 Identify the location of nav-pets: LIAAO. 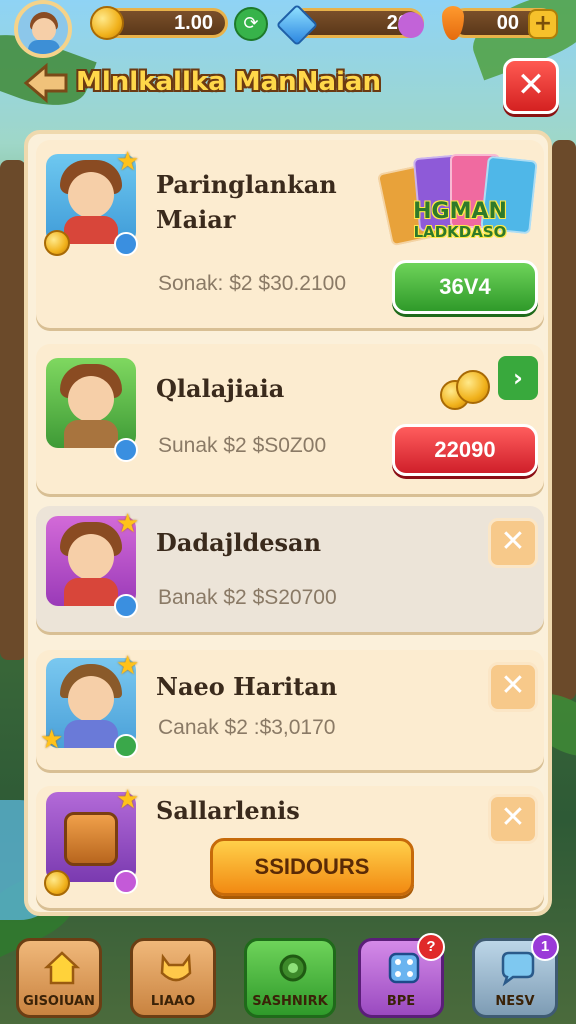
(173, 978).